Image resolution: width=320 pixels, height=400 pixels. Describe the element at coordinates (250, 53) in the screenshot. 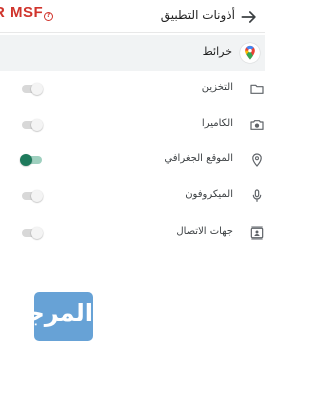

I see `google-maps-icon` at that location.